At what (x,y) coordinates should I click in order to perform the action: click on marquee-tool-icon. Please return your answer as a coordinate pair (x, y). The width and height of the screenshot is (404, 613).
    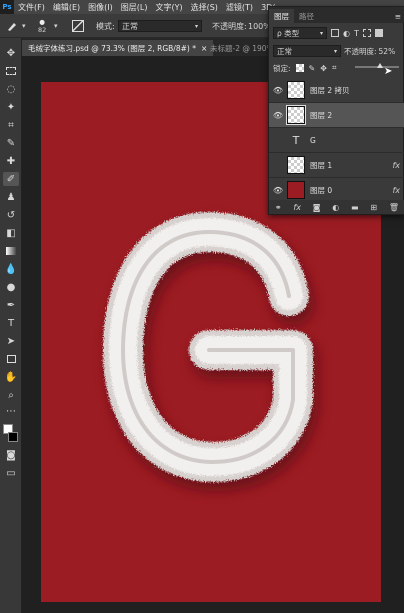
    Looking at the image, I should click on (11, 71).